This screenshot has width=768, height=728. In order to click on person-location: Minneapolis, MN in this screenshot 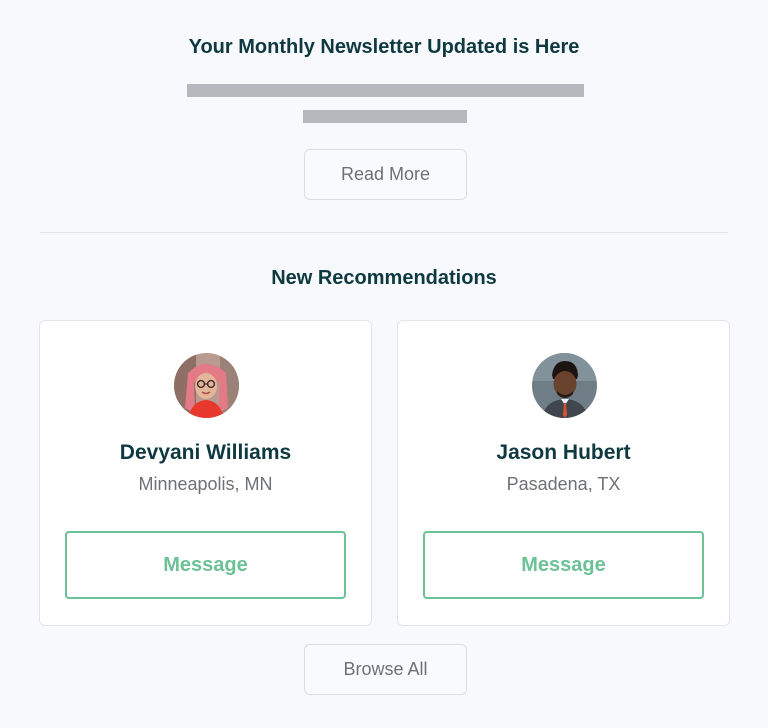, I will do `click(205, 484)`.